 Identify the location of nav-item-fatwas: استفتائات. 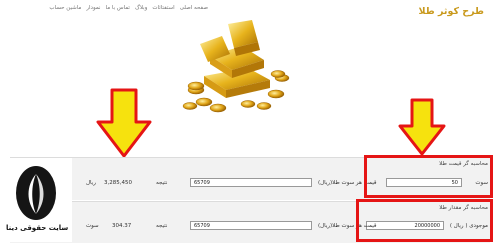
(163, 8).